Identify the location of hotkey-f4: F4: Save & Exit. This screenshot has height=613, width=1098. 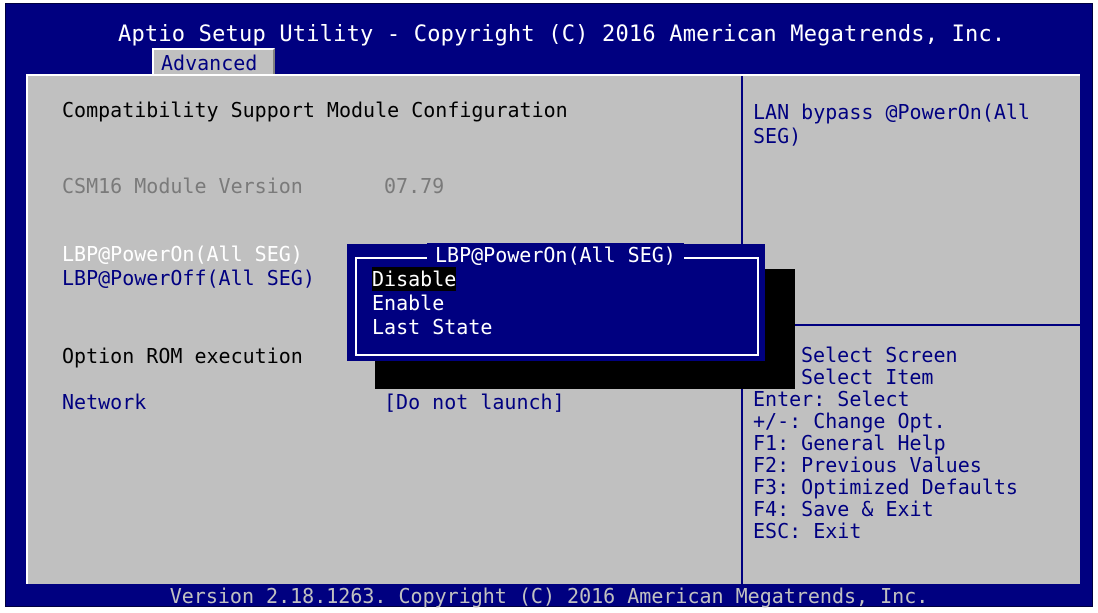
(843, 509).